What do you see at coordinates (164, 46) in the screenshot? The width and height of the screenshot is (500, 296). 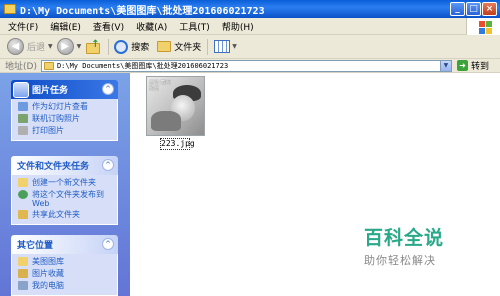 I see `folders-icon` at bounding box center [164, 46].